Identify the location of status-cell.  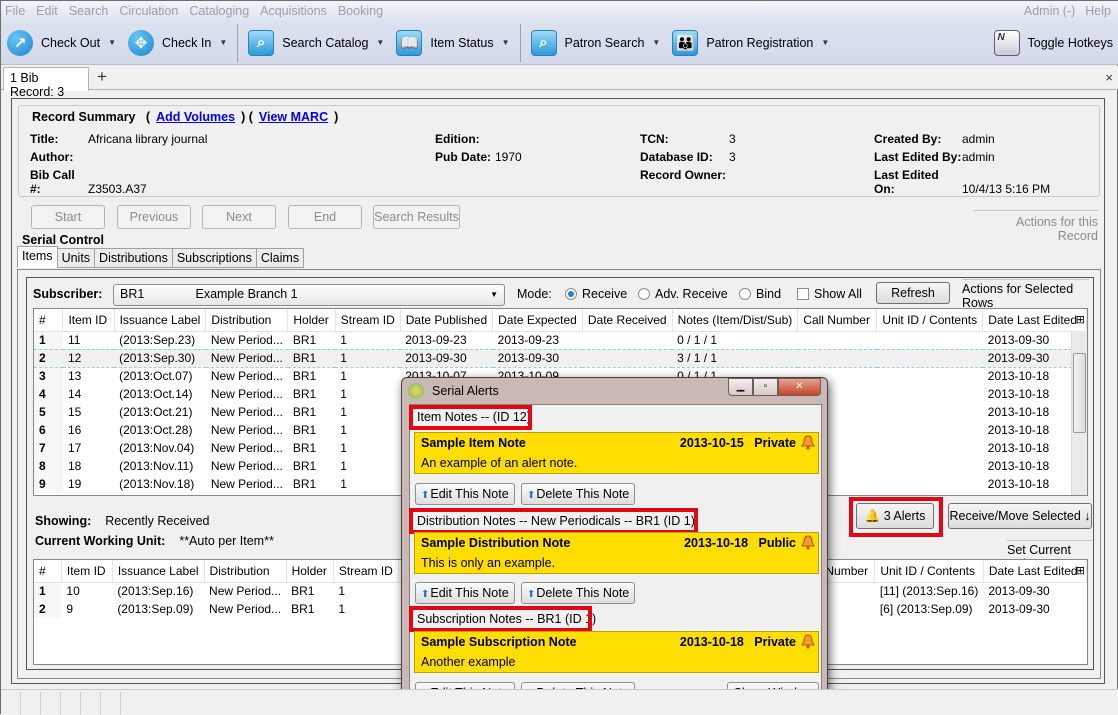
(11, 703).